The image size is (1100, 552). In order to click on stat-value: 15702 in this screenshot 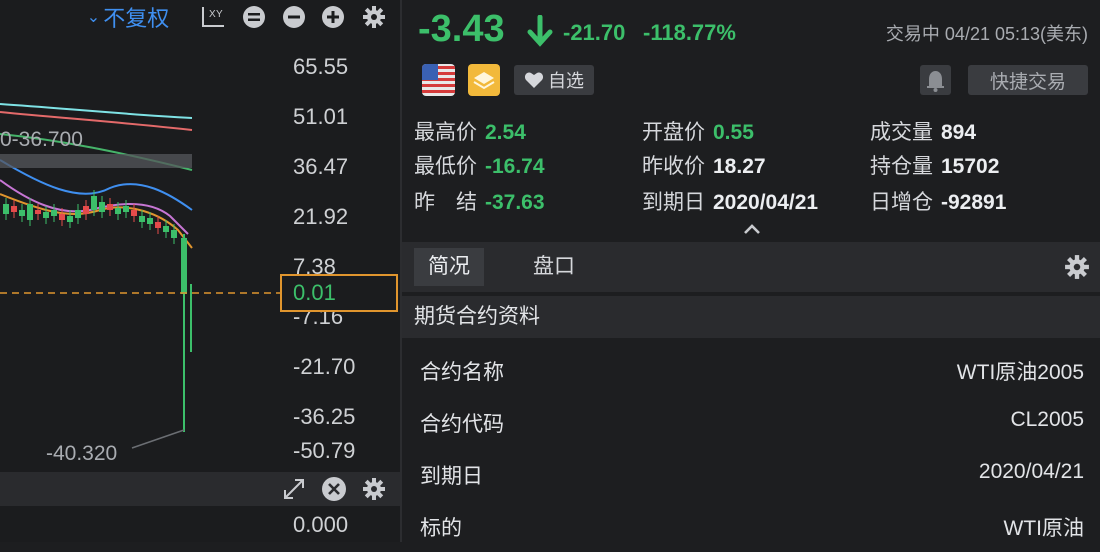, I will do `click(970, 166)`.